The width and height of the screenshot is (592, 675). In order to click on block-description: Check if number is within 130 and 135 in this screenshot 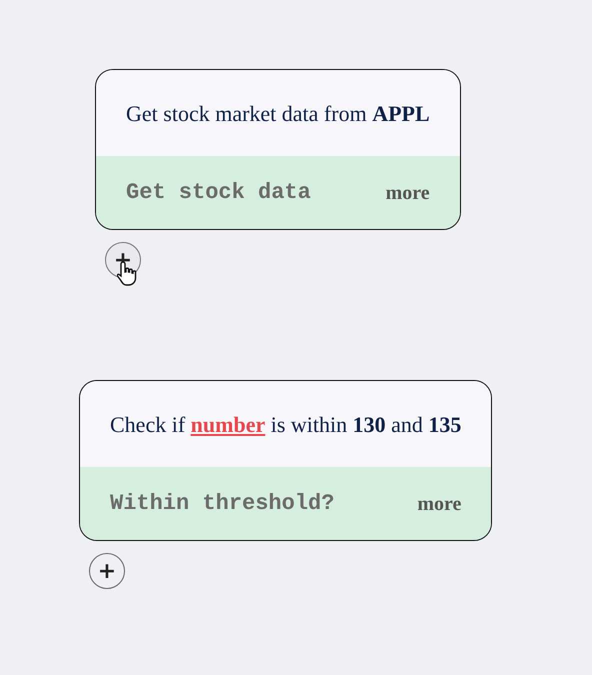, I will do `click(286, 424)`.